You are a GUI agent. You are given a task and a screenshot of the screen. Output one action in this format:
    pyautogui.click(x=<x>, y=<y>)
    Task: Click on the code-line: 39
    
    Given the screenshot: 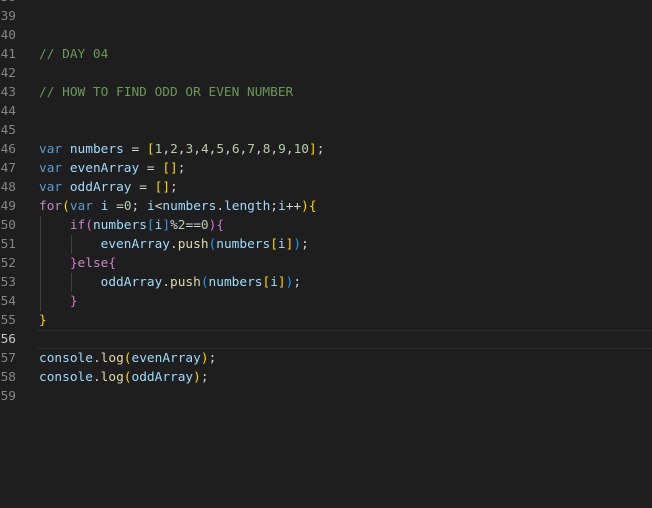 What is the action you would take?
    pyautogui.click(x=326, y=16)
    